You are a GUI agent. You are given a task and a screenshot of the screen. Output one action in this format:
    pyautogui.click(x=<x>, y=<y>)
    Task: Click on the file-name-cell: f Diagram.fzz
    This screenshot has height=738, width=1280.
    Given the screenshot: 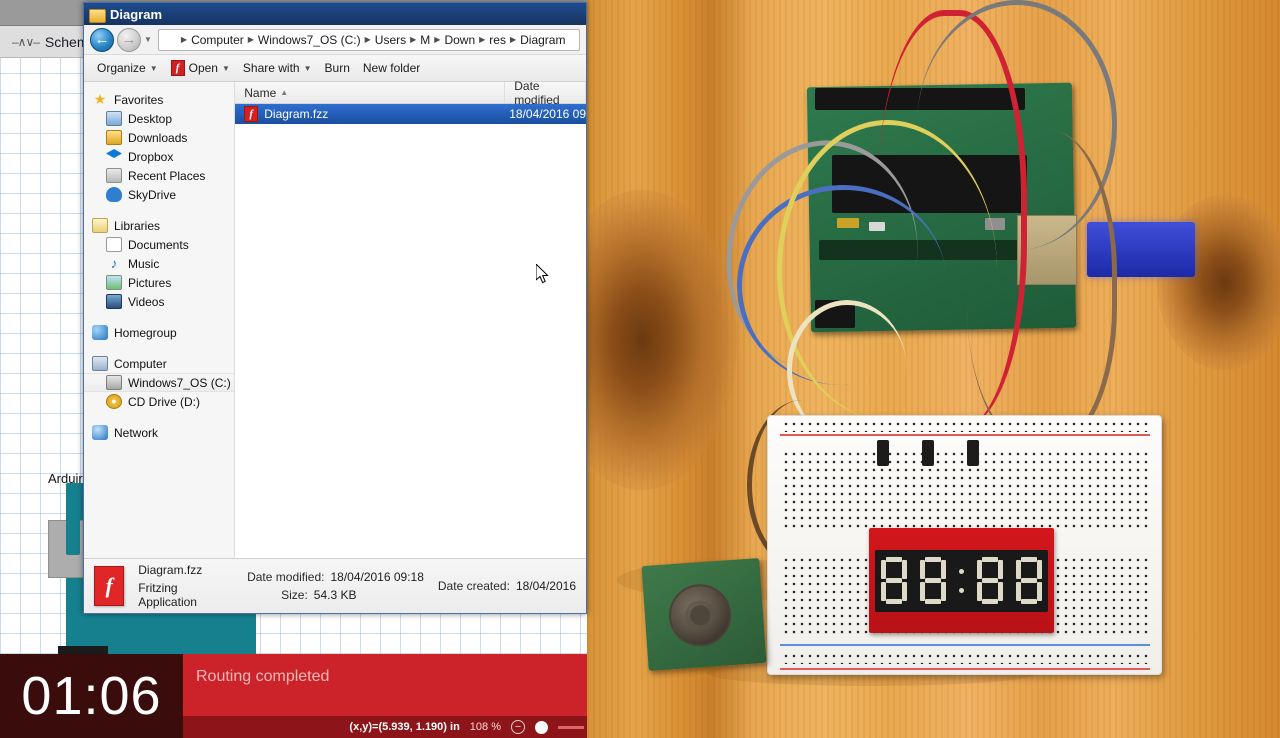 What is the action you would take?
    pyautogui.click(x=370, y=114)
    